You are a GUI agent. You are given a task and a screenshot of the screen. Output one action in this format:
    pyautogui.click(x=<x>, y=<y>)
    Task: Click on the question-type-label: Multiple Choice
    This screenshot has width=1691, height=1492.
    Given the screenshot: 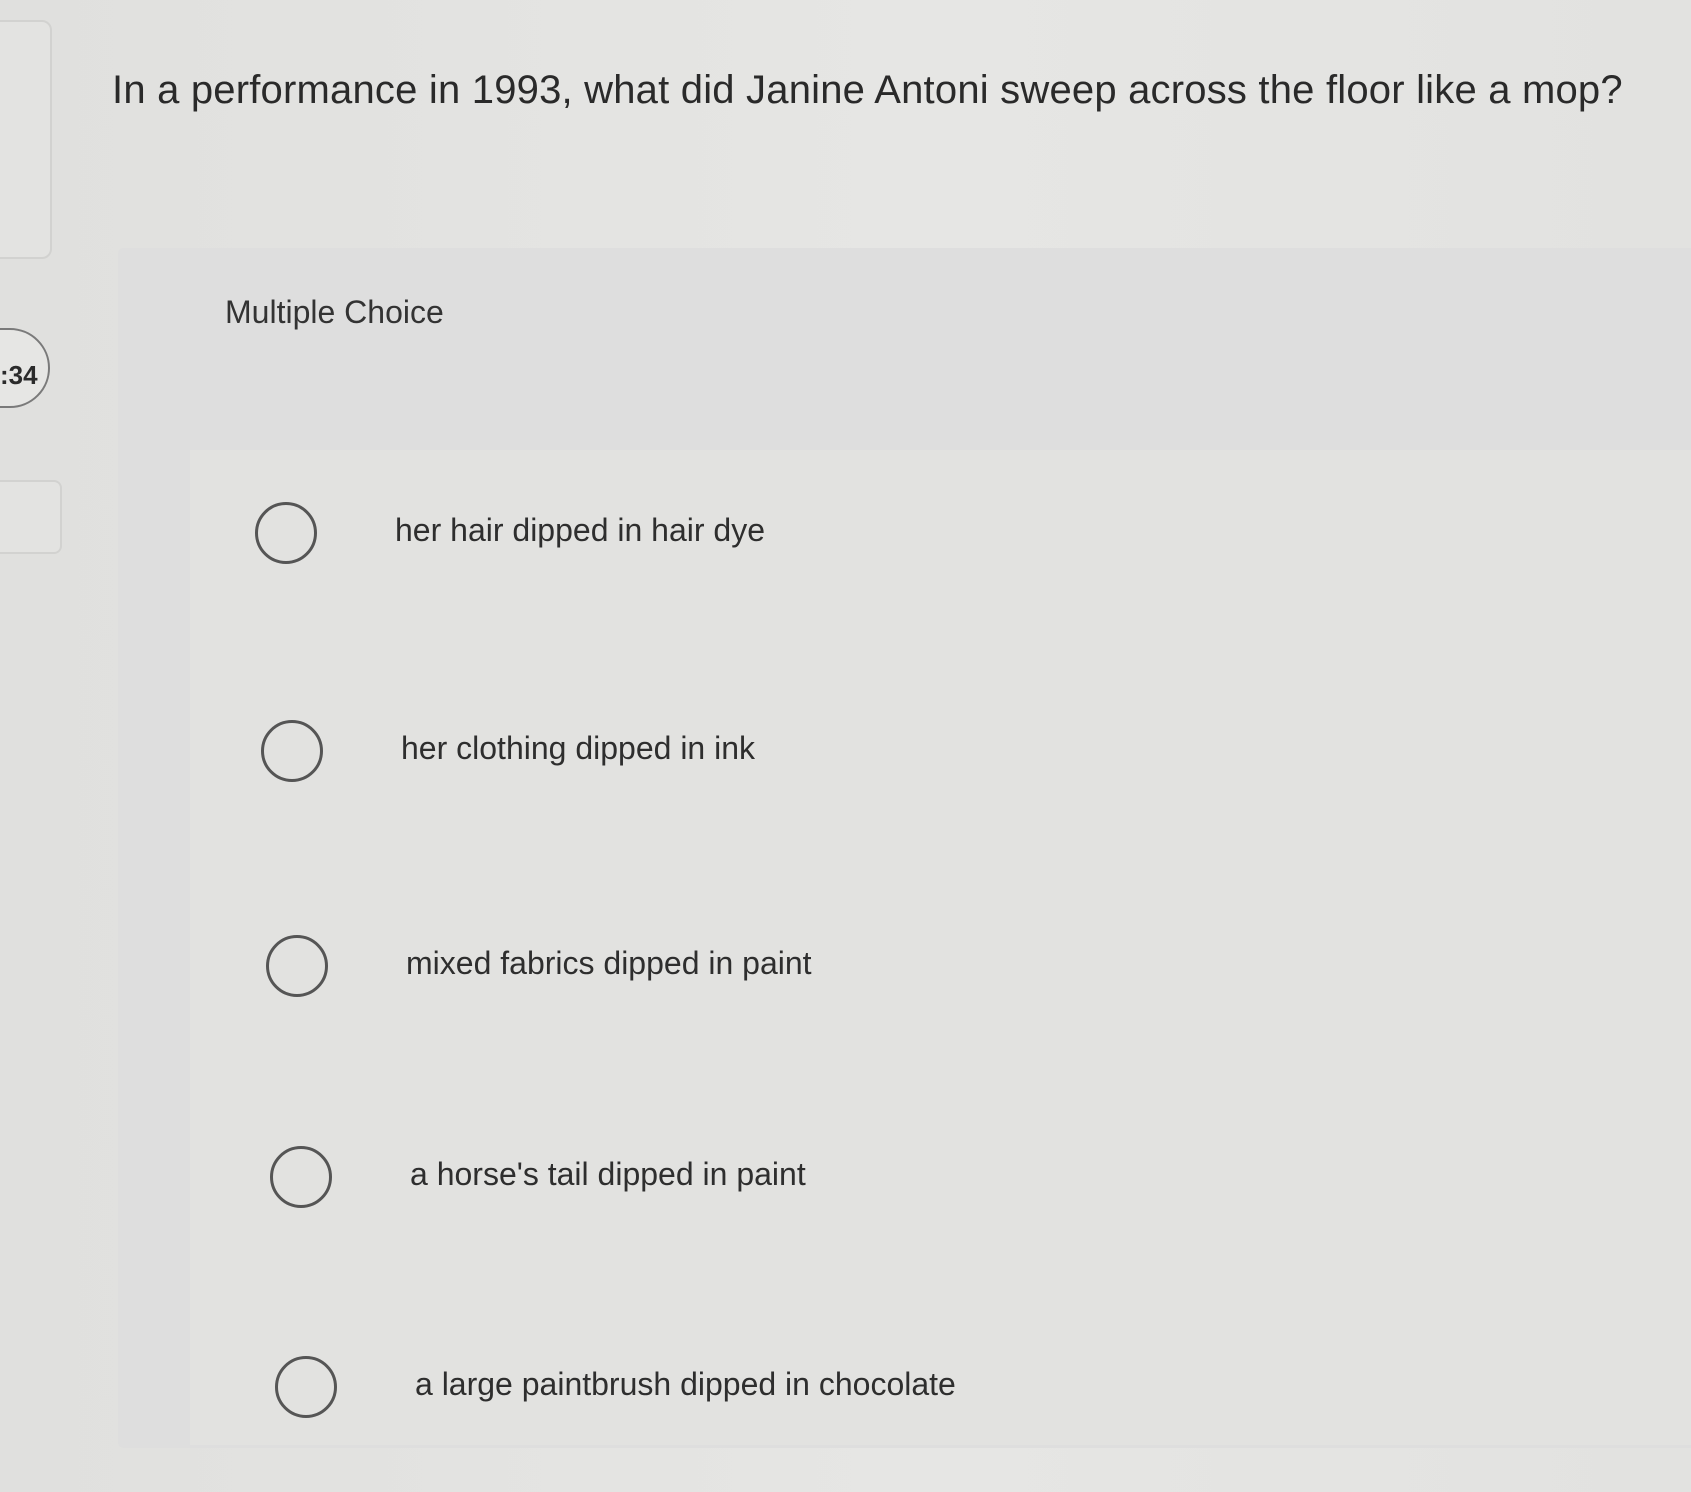 What is the action you would take?
    pyautogui.click(x=334, y=312)
    